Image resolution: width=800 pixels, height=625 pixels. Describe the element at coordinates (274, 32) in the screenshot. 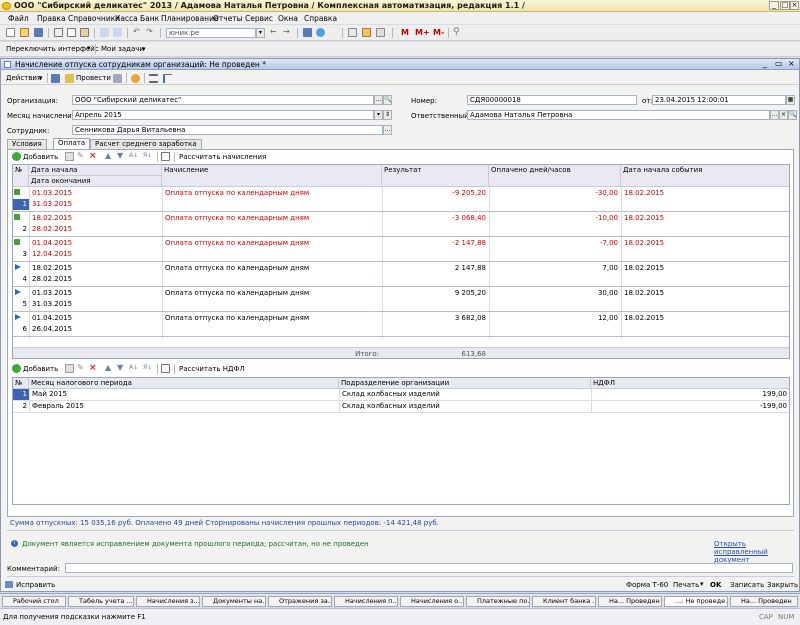

I see `search-prev-icon: ←` at that location.